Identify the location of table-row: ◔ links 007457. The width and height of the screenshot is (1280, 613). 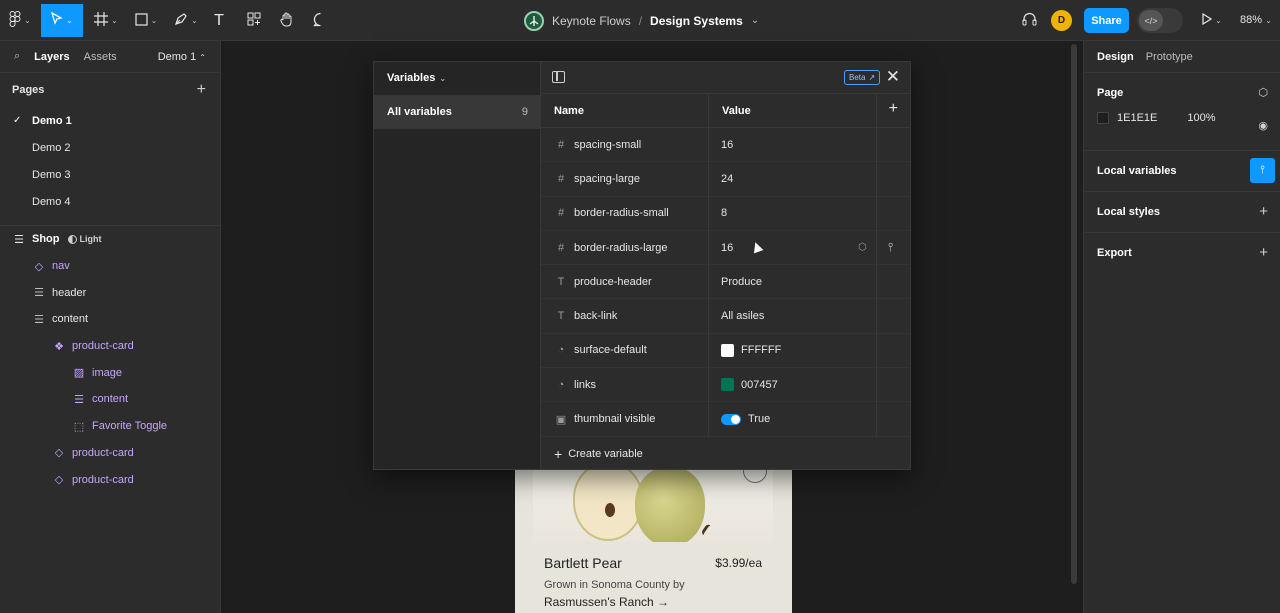
(725, 385).